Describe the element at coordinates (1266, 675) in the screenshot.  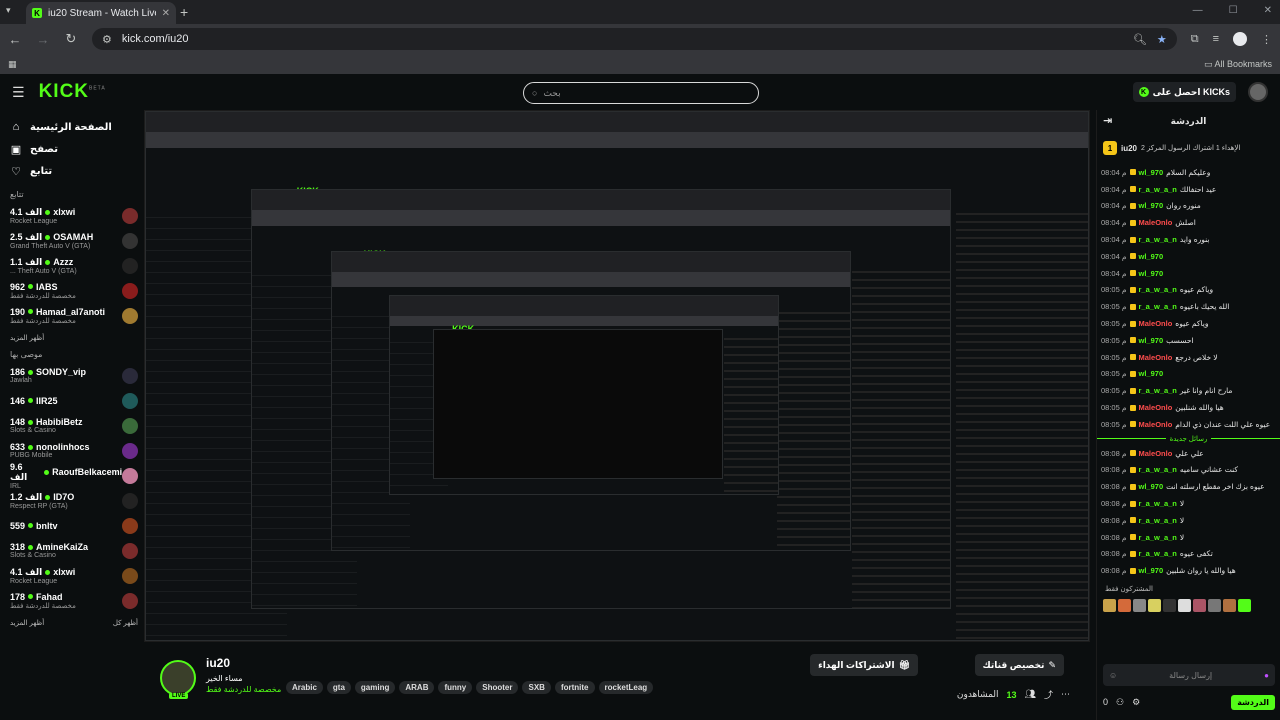
I see `mic-icon: ●` at that location.